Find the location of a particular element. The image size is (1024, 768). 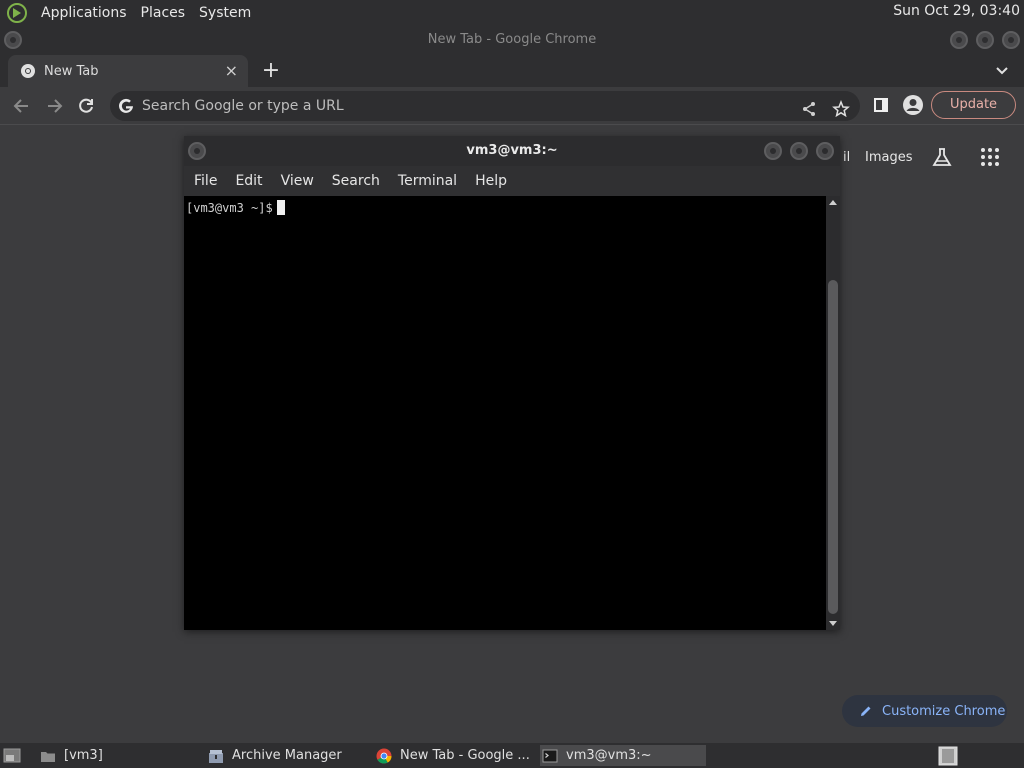

scroll-thumb is located at coordinates (833, 447).